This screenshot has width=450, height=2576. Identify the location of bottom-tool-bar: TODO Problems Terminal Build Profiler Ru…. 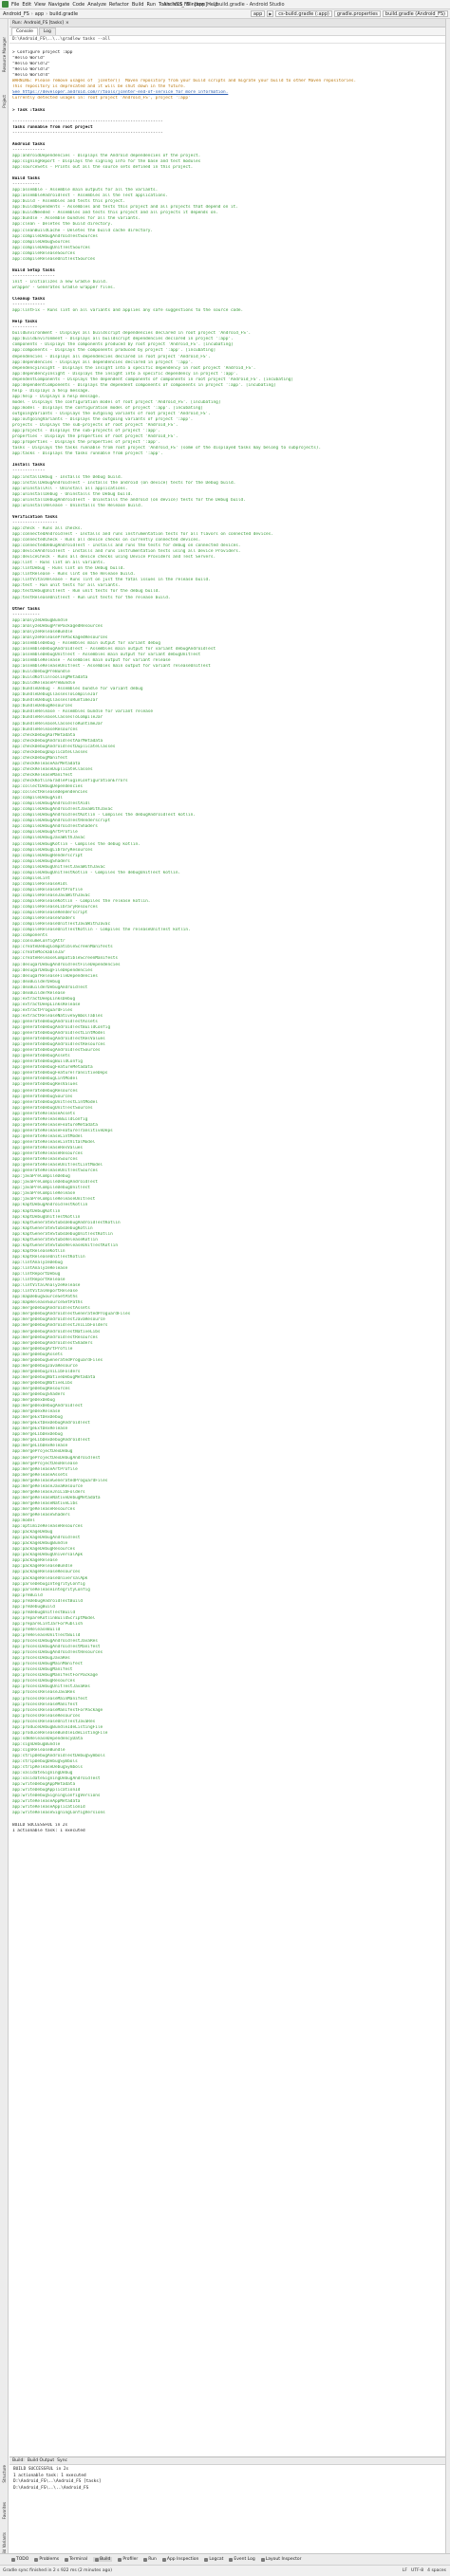
(225, 2559).